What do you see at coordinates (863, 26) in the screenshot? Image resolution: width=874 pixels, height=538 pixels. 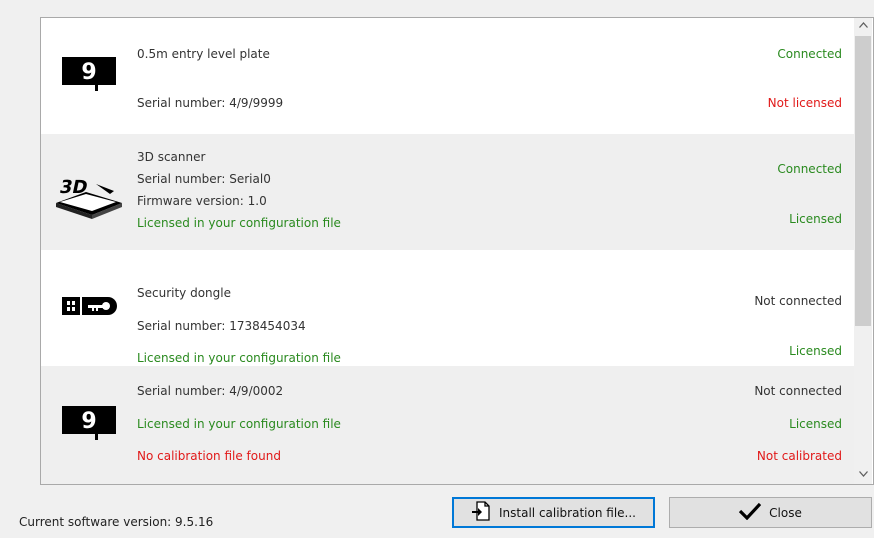 I see `scroll-up-icon` at bounding box center [863, 26].